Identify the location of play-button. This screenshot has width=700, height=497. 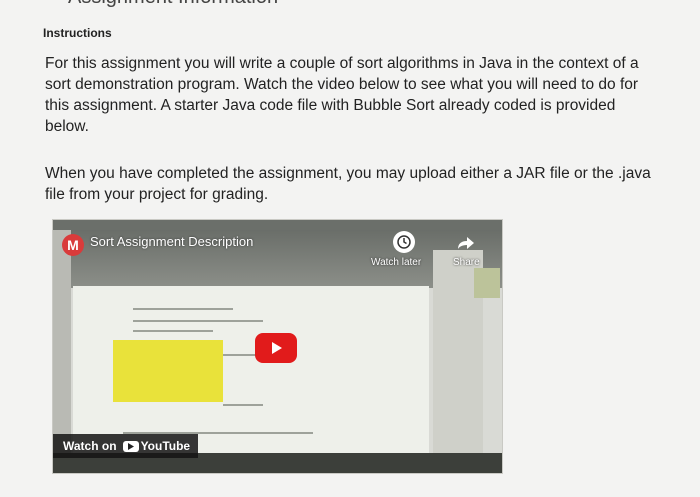
(276, 348).